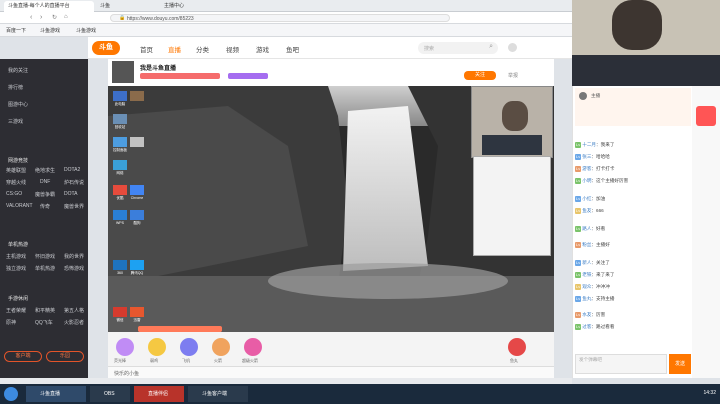  I want to click on chat-nick: 水友, so click(586, 314).